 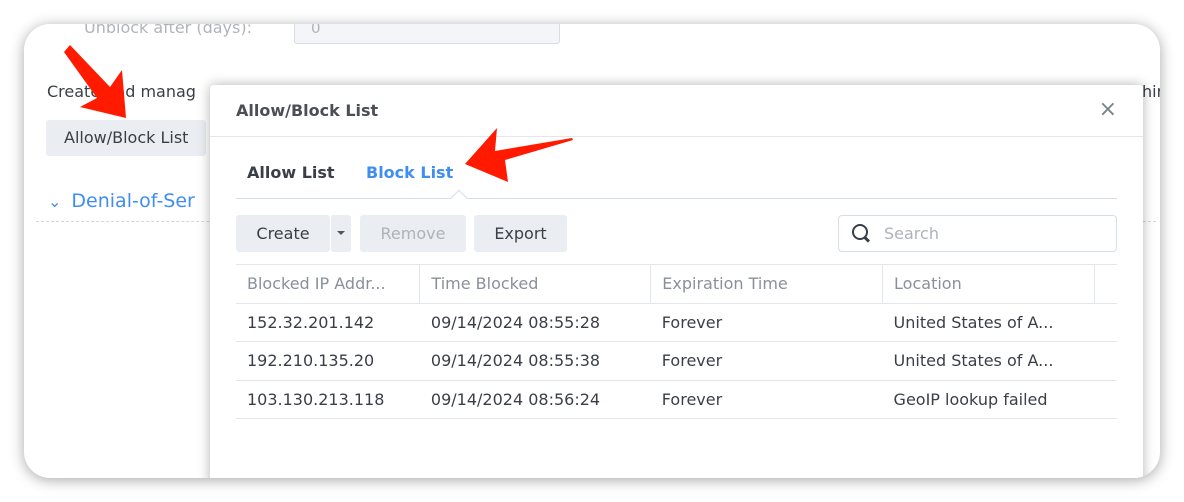 What do you see at coordinates (860, 232) in the screenshot?
I see `search-icon` at bounding box center [860, 232].